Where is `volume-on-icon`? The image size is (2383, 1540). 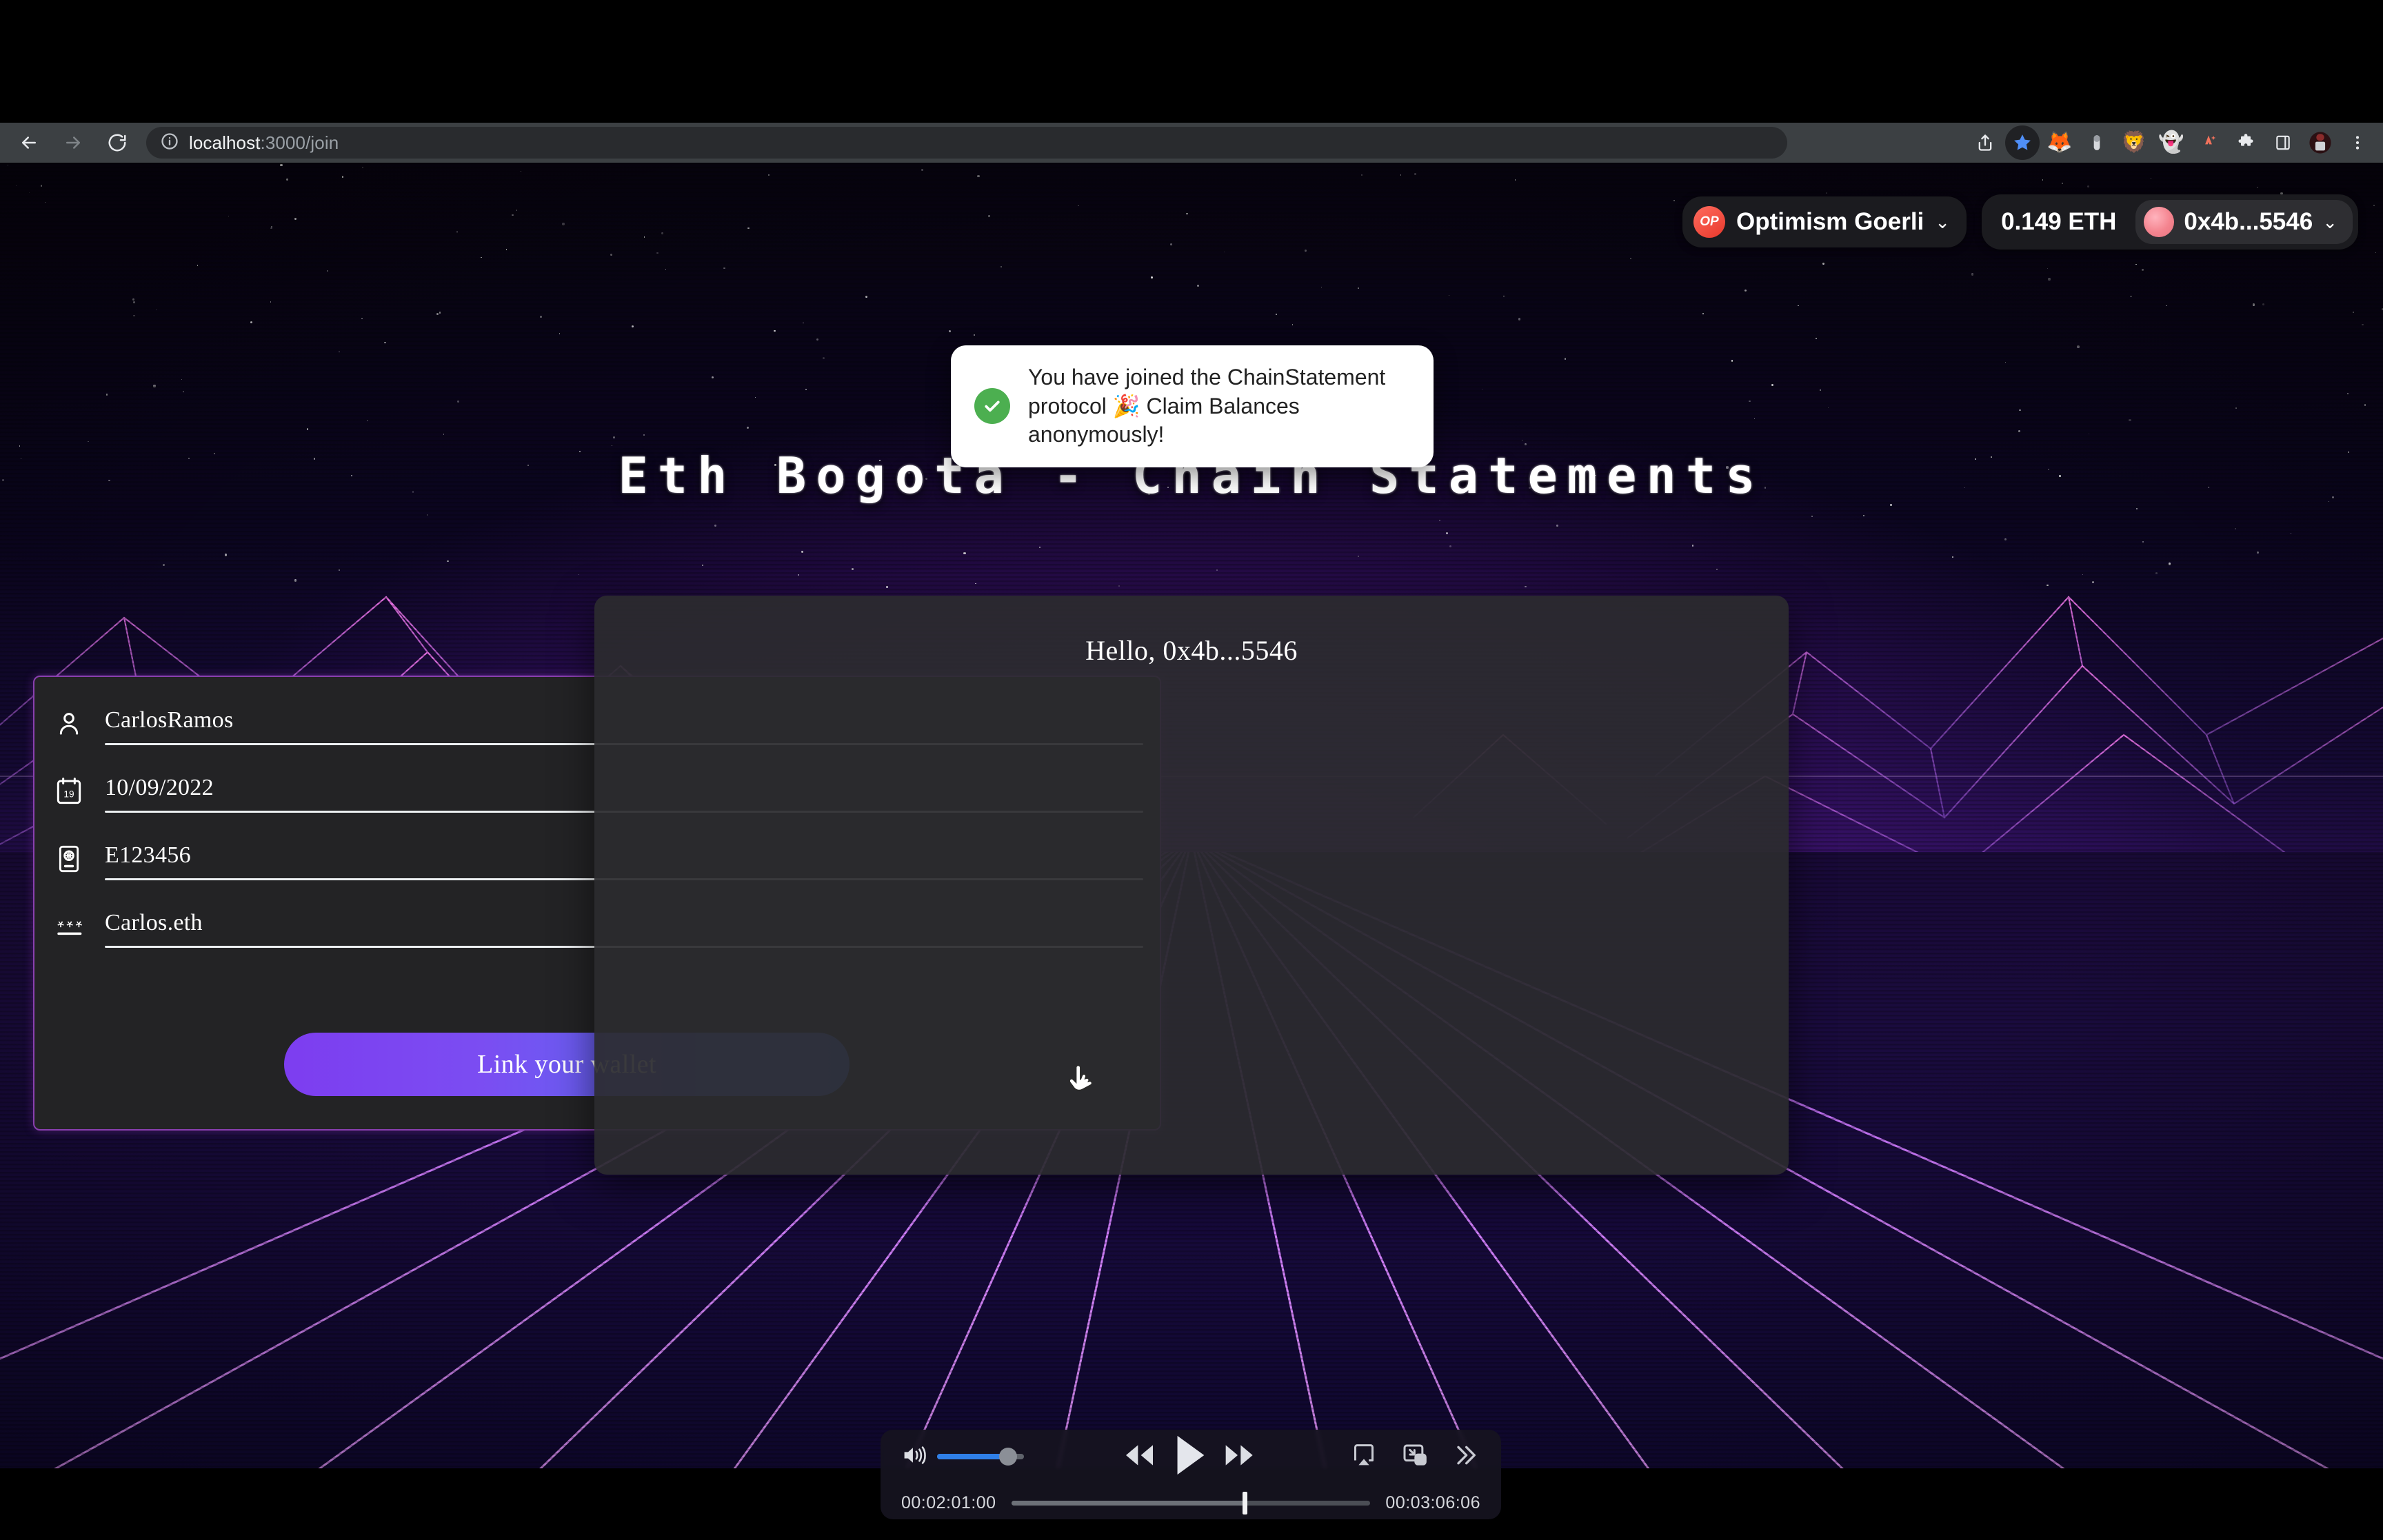
volume-on-icon is located at coordinates (915, 1457).